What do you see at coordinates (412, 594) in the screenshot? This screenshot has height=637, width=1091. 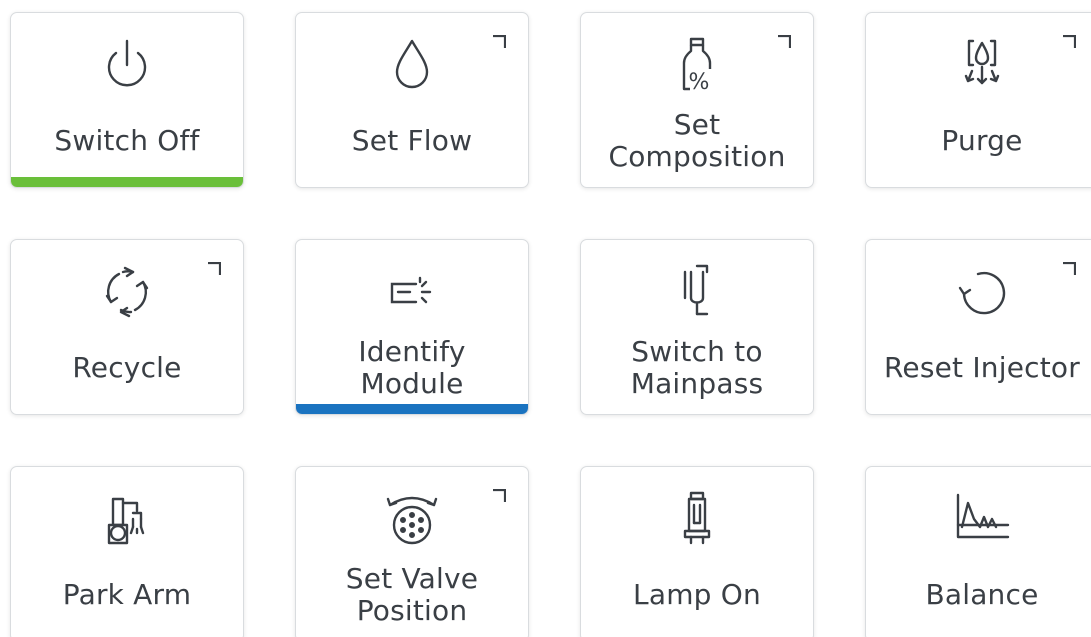 I see `tile-label: Set Valve Position` at bounding box center [412, 594].